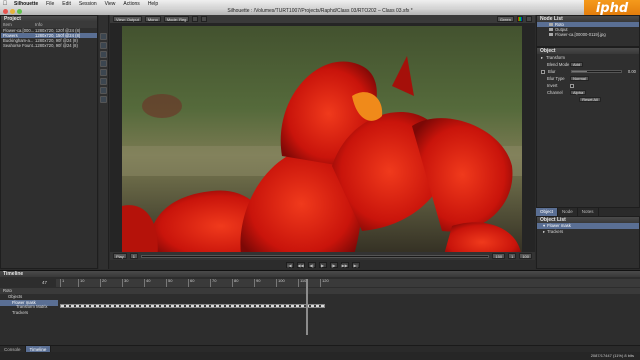 The image size is (640, 360). Describe the element at coordinates (49, 45) in the screenshot. I see `project-row: Seahorse Fount... 1280x720, 90f @24 (8)` at that location.